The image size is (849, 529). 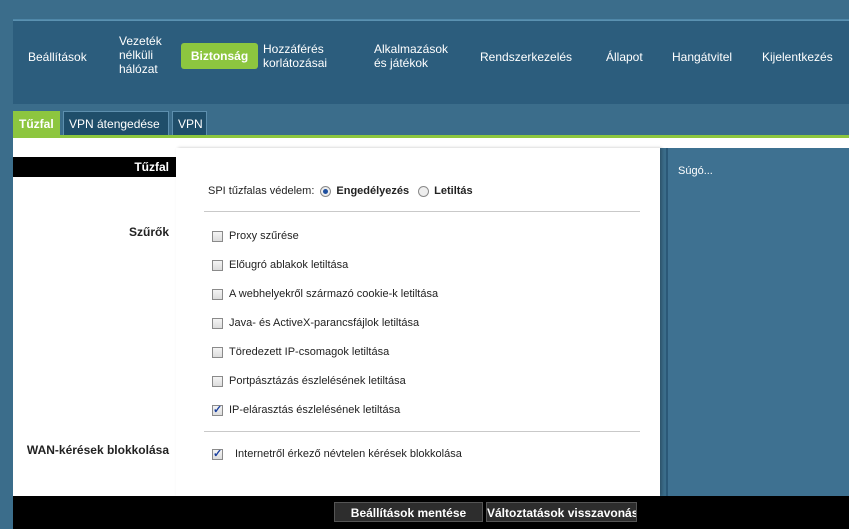 I want to click on label-szurok: Szűrők, so click(x=148, y=232).